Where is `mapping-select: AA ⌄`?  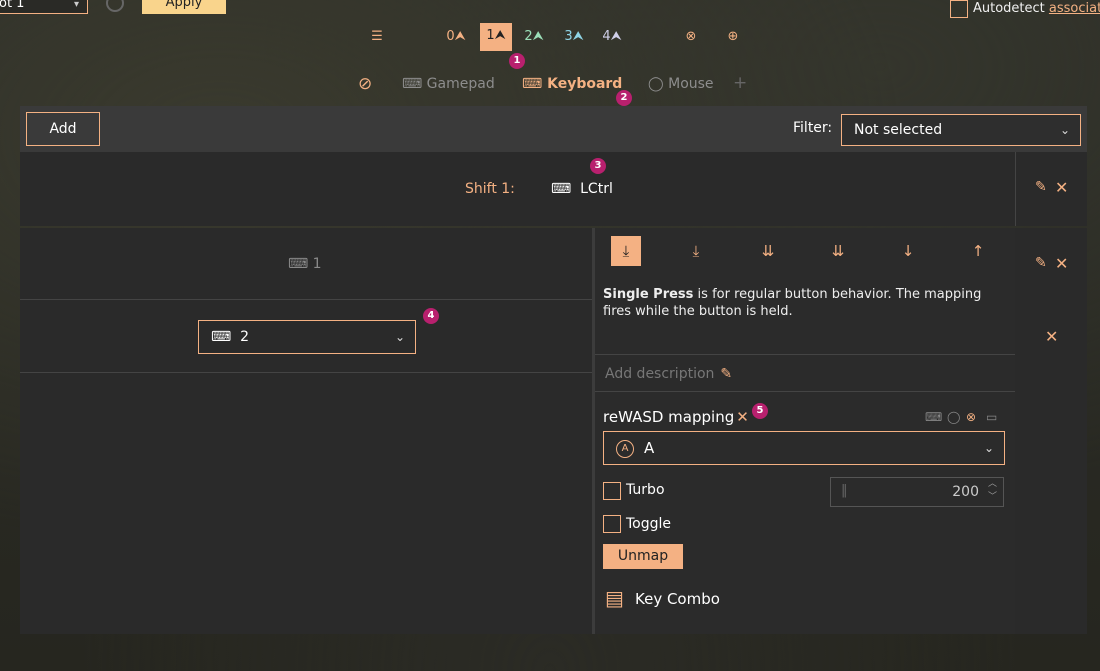
mapping-select: AA ⌄ is located at coordinates (804, 448).